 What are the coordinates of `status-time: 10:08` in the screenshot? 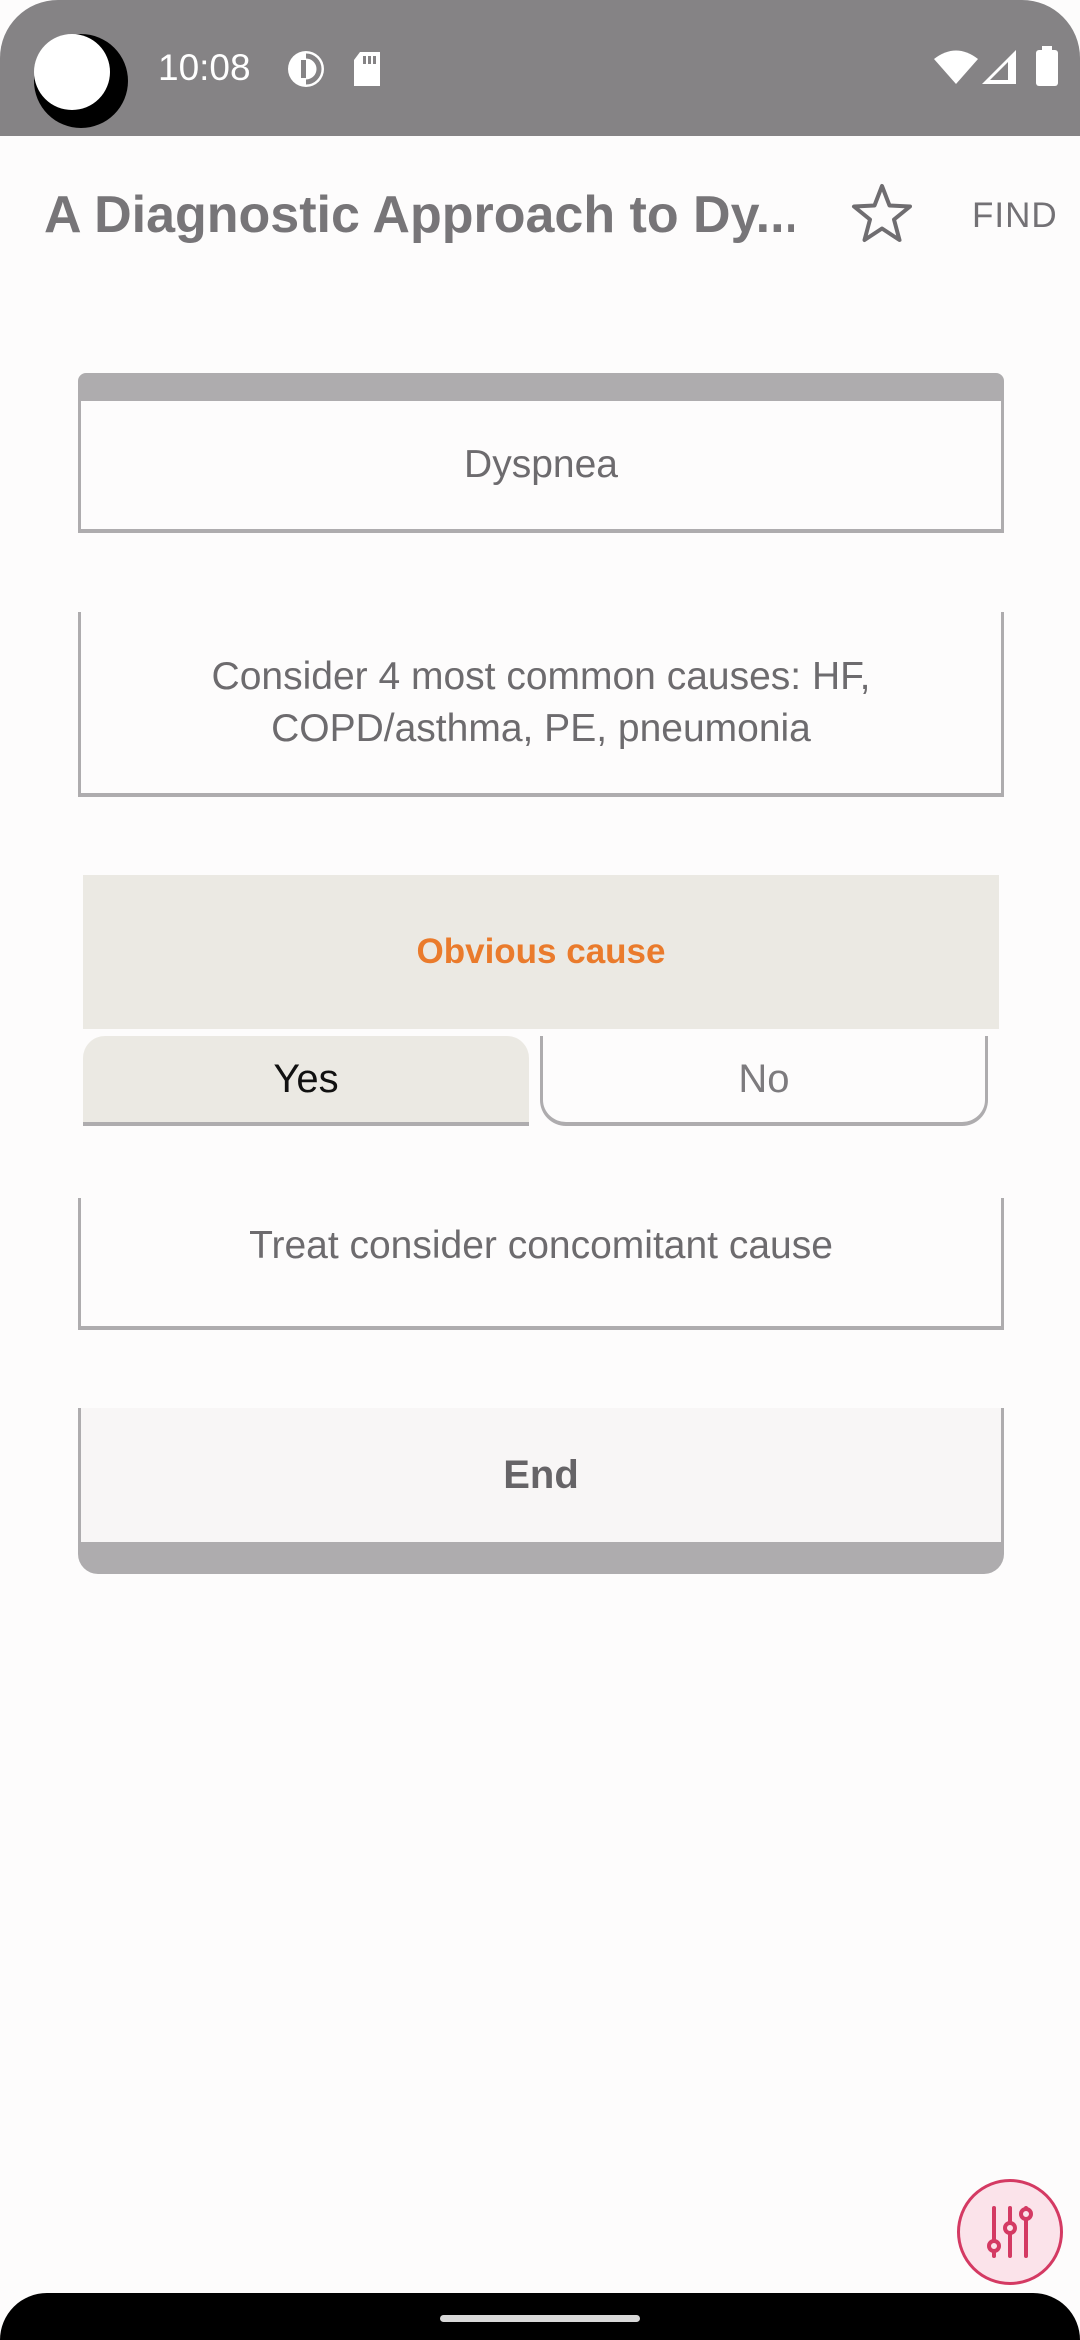 It's located at (204, 67).